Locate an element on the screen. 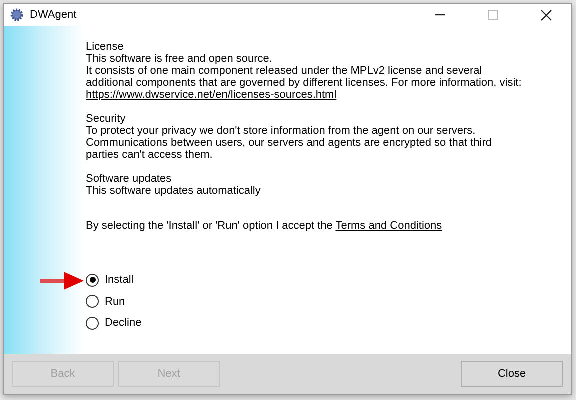 This screenshot has width=576, height=400. section-text: This software updates automatically is located at coordinates (174, 191).